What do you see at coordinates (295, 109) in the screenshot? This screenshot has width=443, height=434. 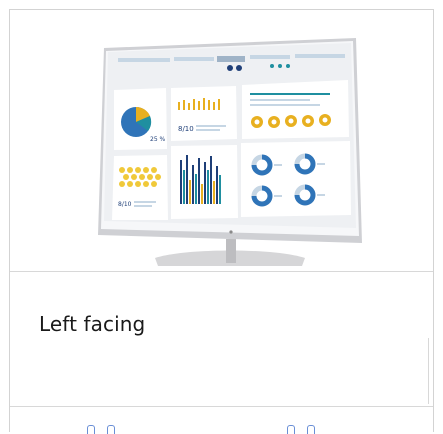 I see `progress-tile` at bounding box center [295, 109].